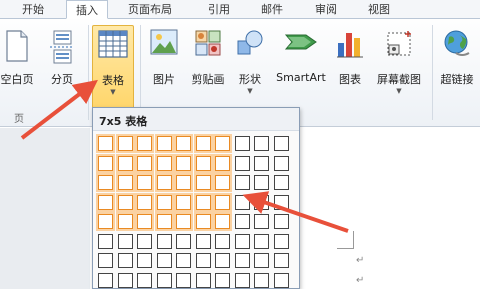  Describe the element at coordinates (457, 67) in the screenshot. I see `hyperlink-button: 超链接` at that location.